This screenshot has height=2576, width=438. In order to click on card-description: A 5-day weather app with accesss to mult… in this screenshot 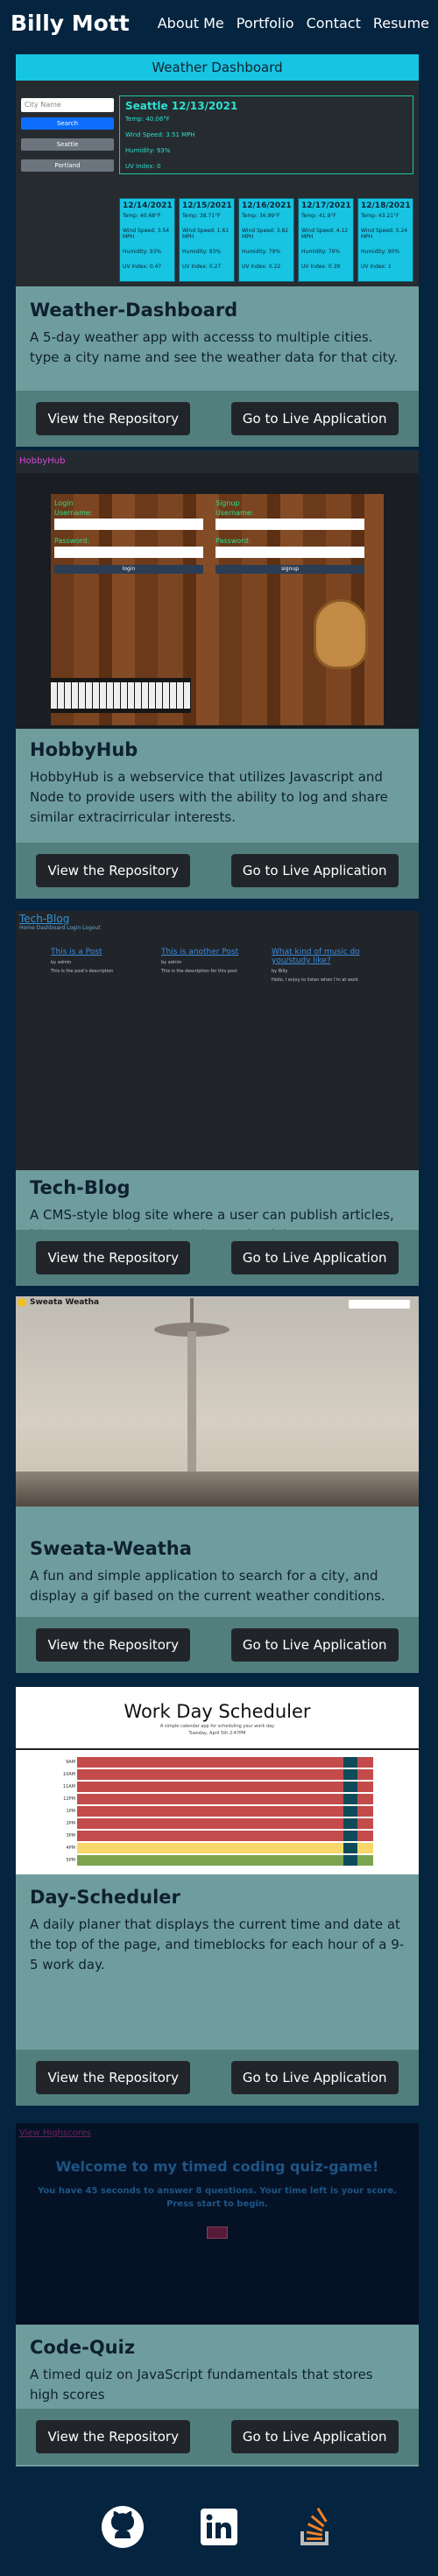, I will do `click(214, 347)`.